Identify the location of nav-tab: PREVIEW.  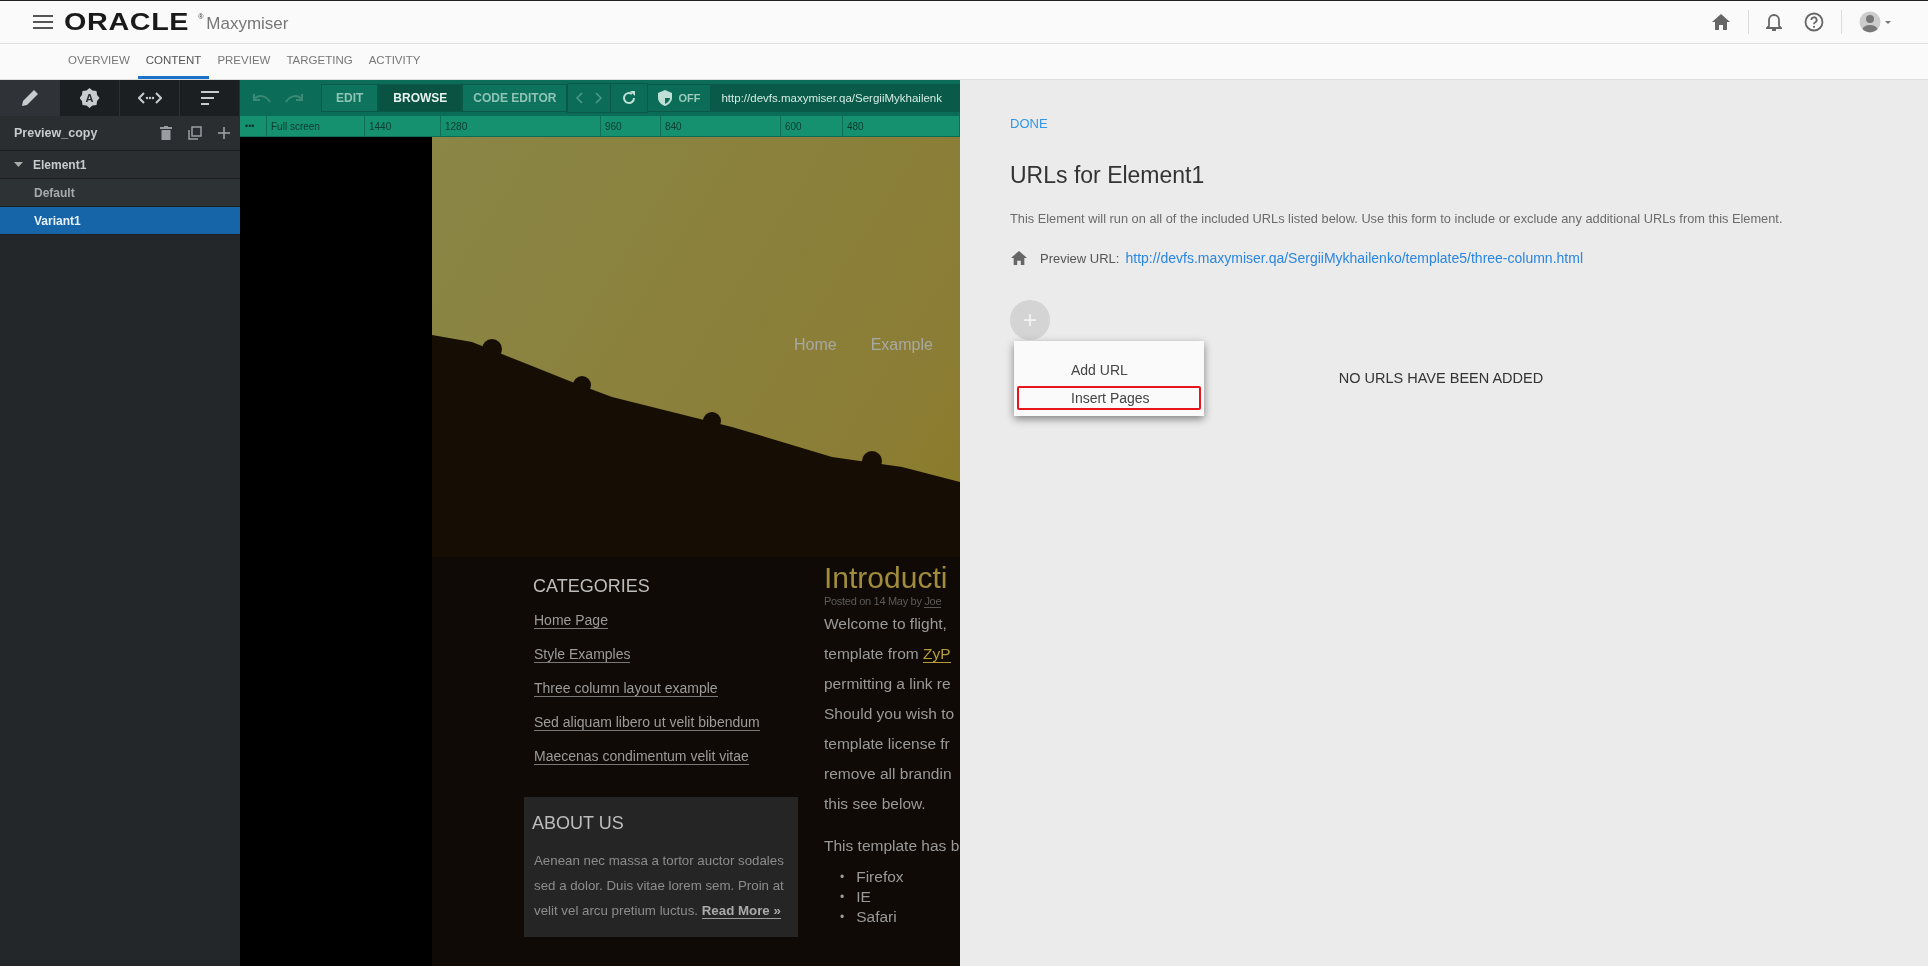
(244, 61).